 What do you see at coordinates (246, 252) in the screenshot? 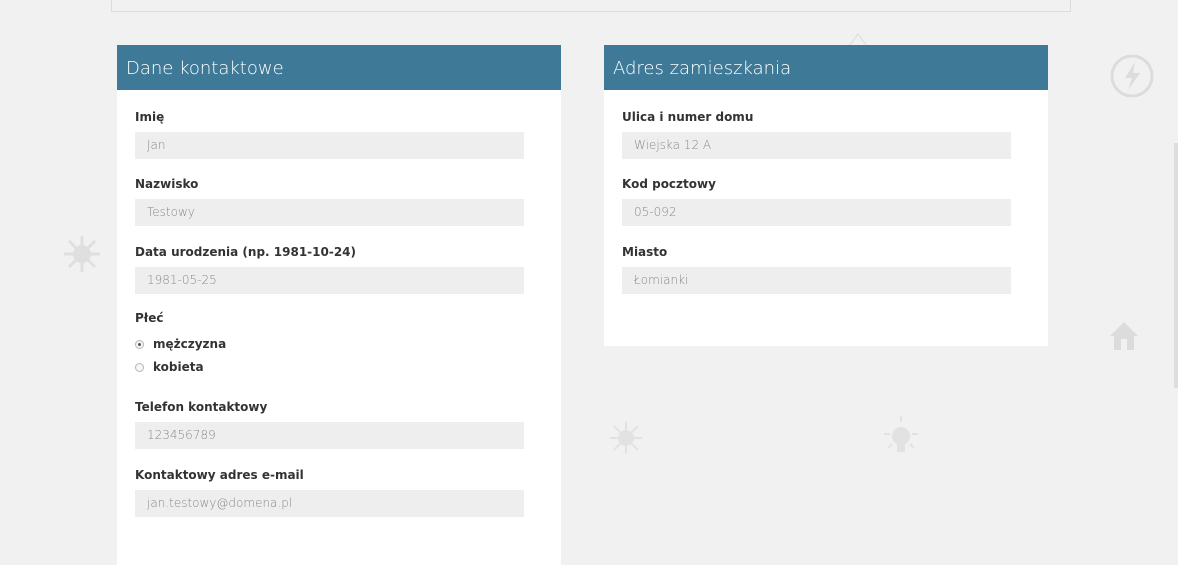
I see `birth-date-label: Data urodzenia (np. 1981-10-24)` at bounding box center [246, 252].